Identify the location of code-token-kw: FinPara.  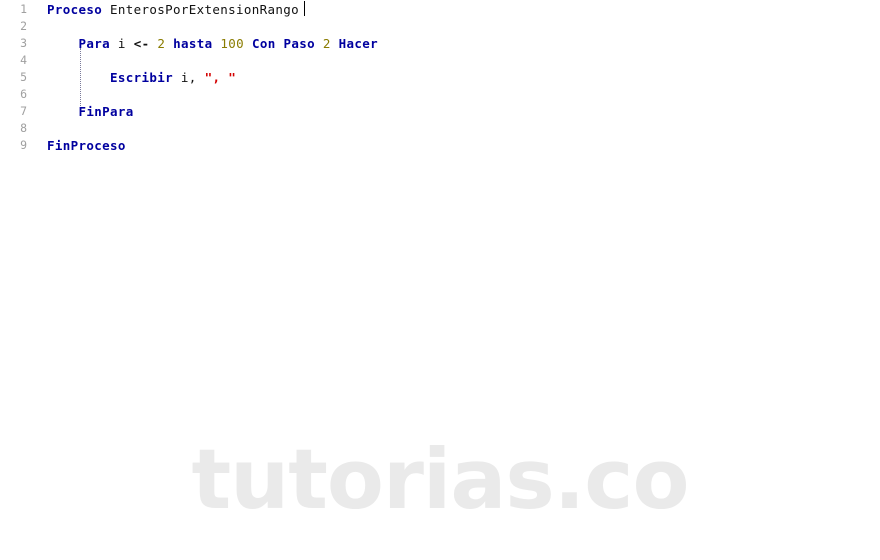
(106, 111).